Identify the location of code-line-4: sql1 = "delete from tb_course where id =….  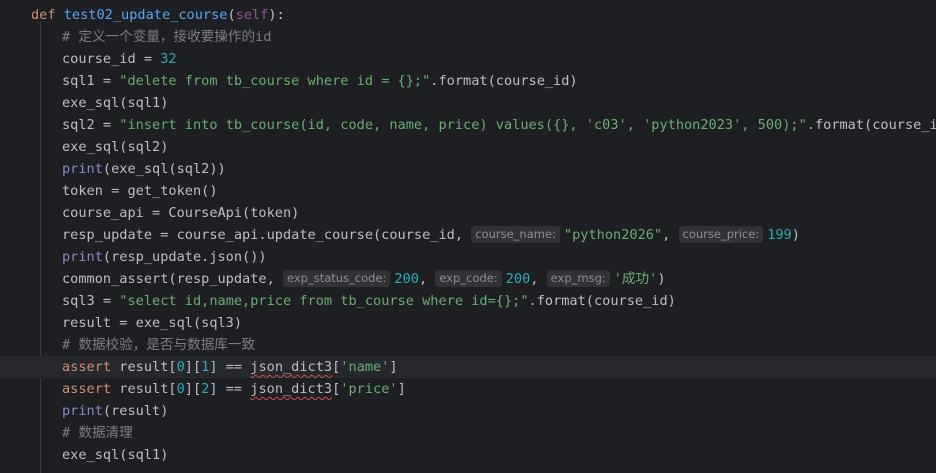
(468, 81).